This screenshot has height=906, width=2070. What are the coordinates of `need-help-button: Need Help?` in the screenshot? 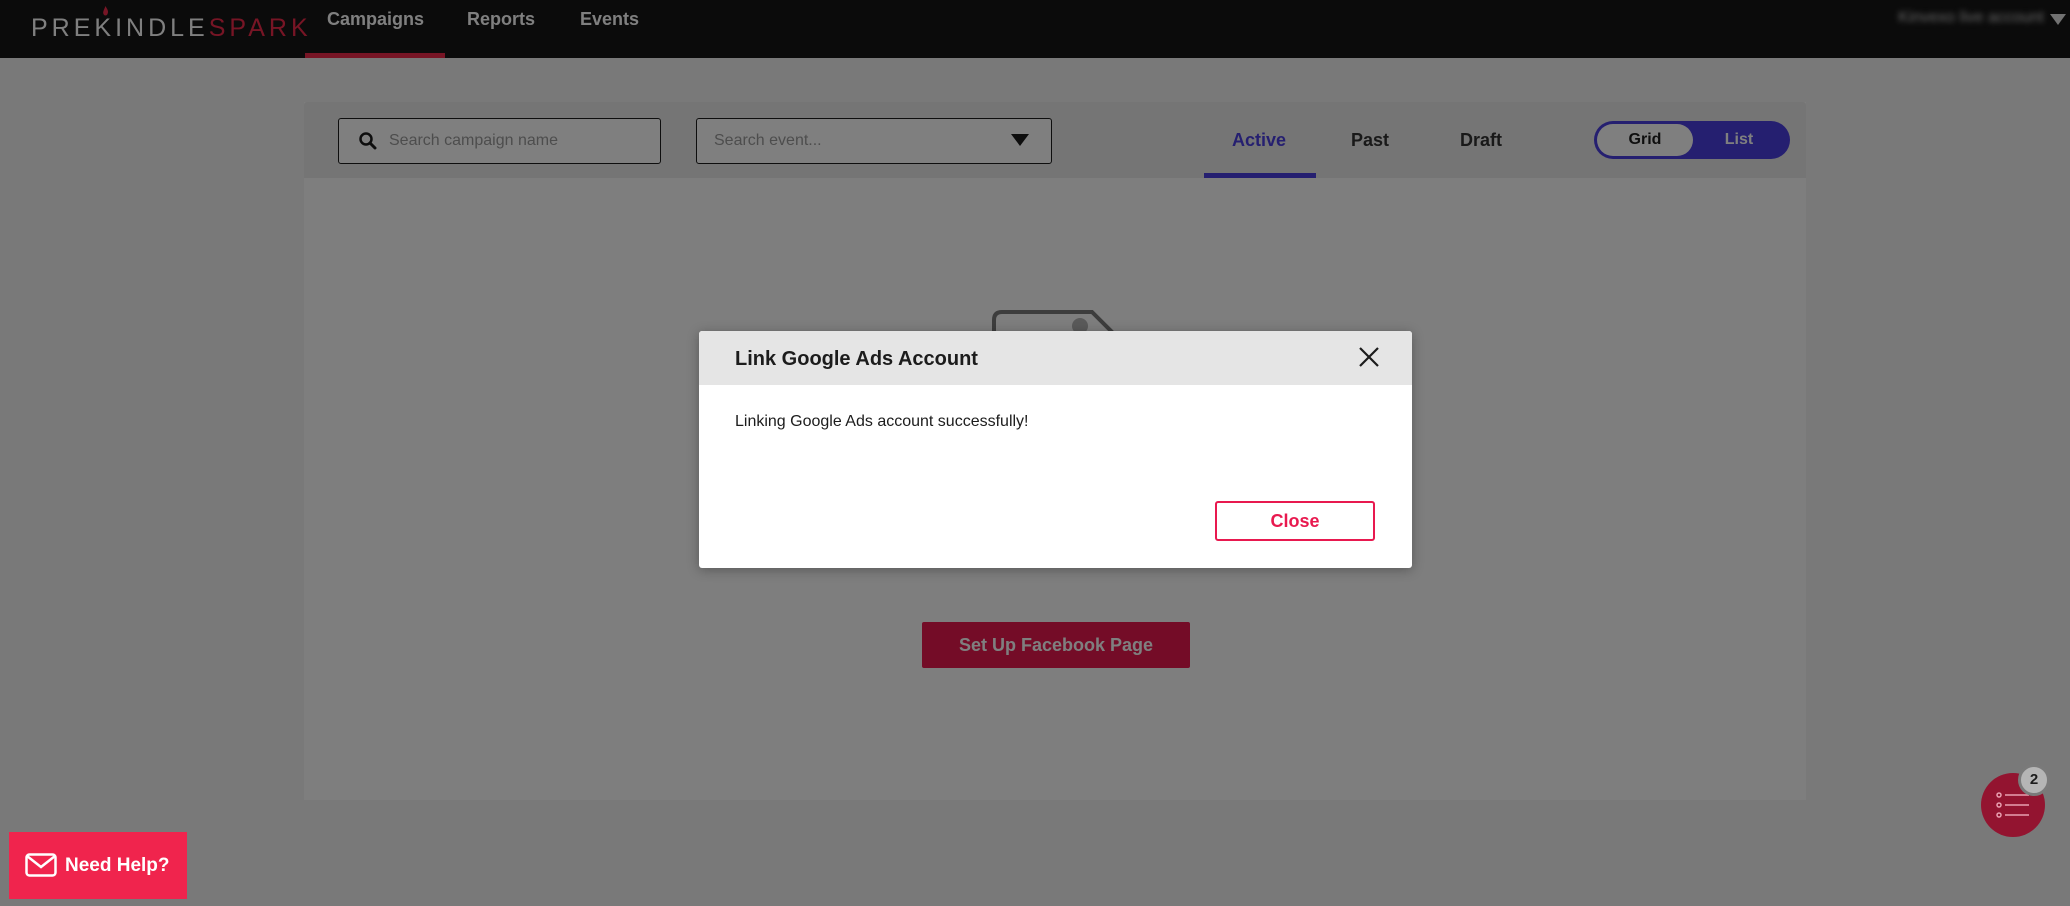 It's located at (98, 865).